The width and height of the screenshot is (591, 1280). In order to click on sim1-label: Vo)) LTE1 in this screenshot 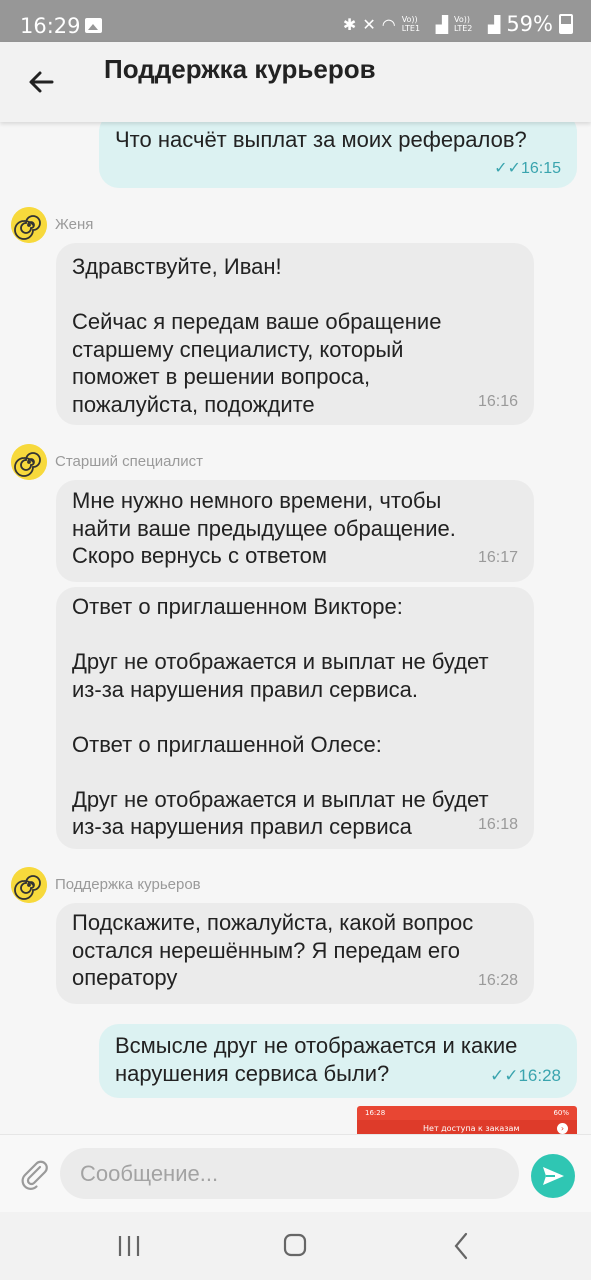, I will do `click(411, 24)`.